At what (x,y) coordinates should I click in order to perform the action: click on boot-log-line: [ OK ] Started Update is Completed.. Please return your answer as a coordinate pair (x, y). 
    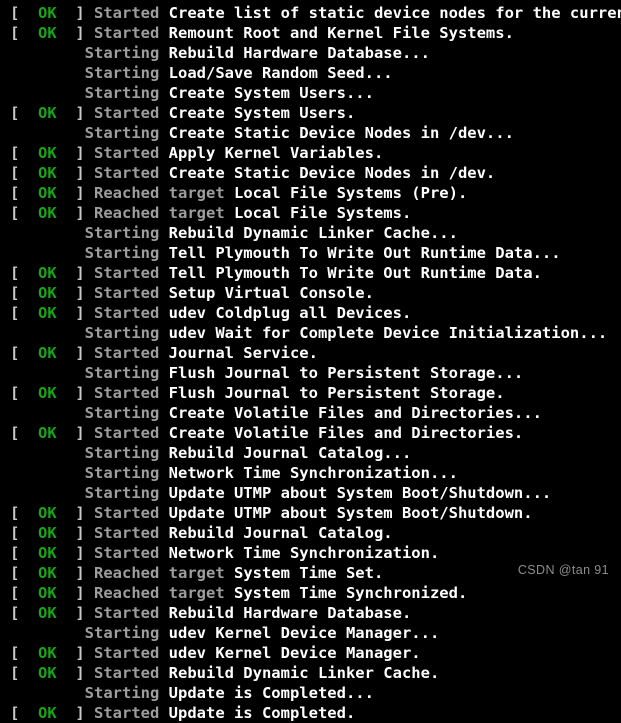
    Looking at the image, I should click on (310, 713).